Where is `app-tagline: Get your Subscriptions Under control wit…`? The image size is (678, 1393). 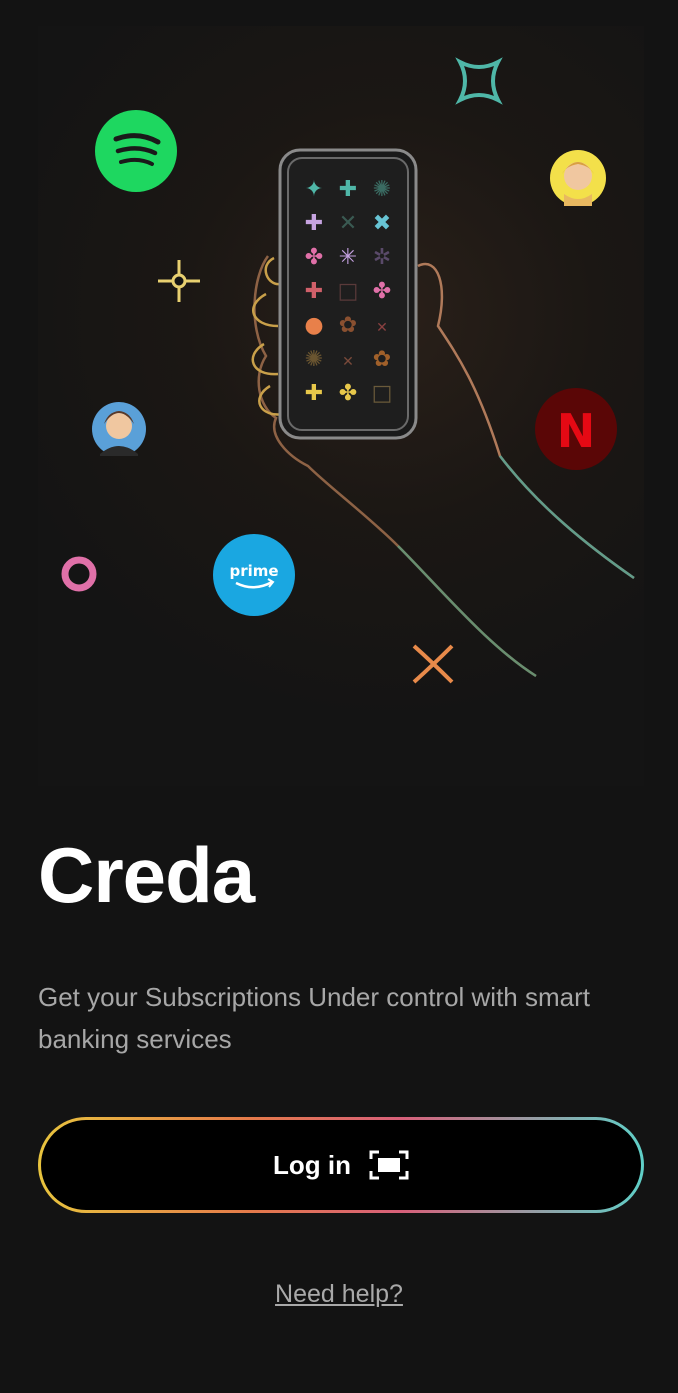
app-tagline: Get your Subscriptions Under control wit… is located at coordinates (314, 1018).